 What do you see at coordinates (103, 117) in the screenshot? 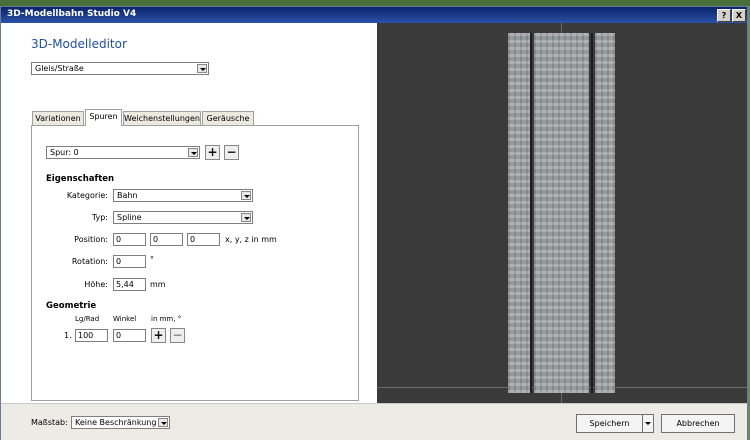
I see `tab-spuren: Spuren` at bounding box center [103, 117].